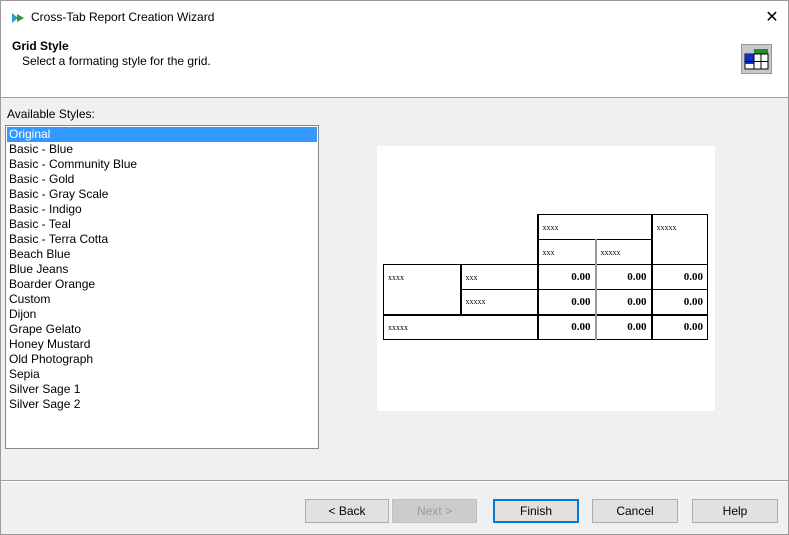 The height and width of the screenshot is (535, 789). I want to click on style-item-basic-gray-scale: Basic - Gray Scale, so click(162, 194).